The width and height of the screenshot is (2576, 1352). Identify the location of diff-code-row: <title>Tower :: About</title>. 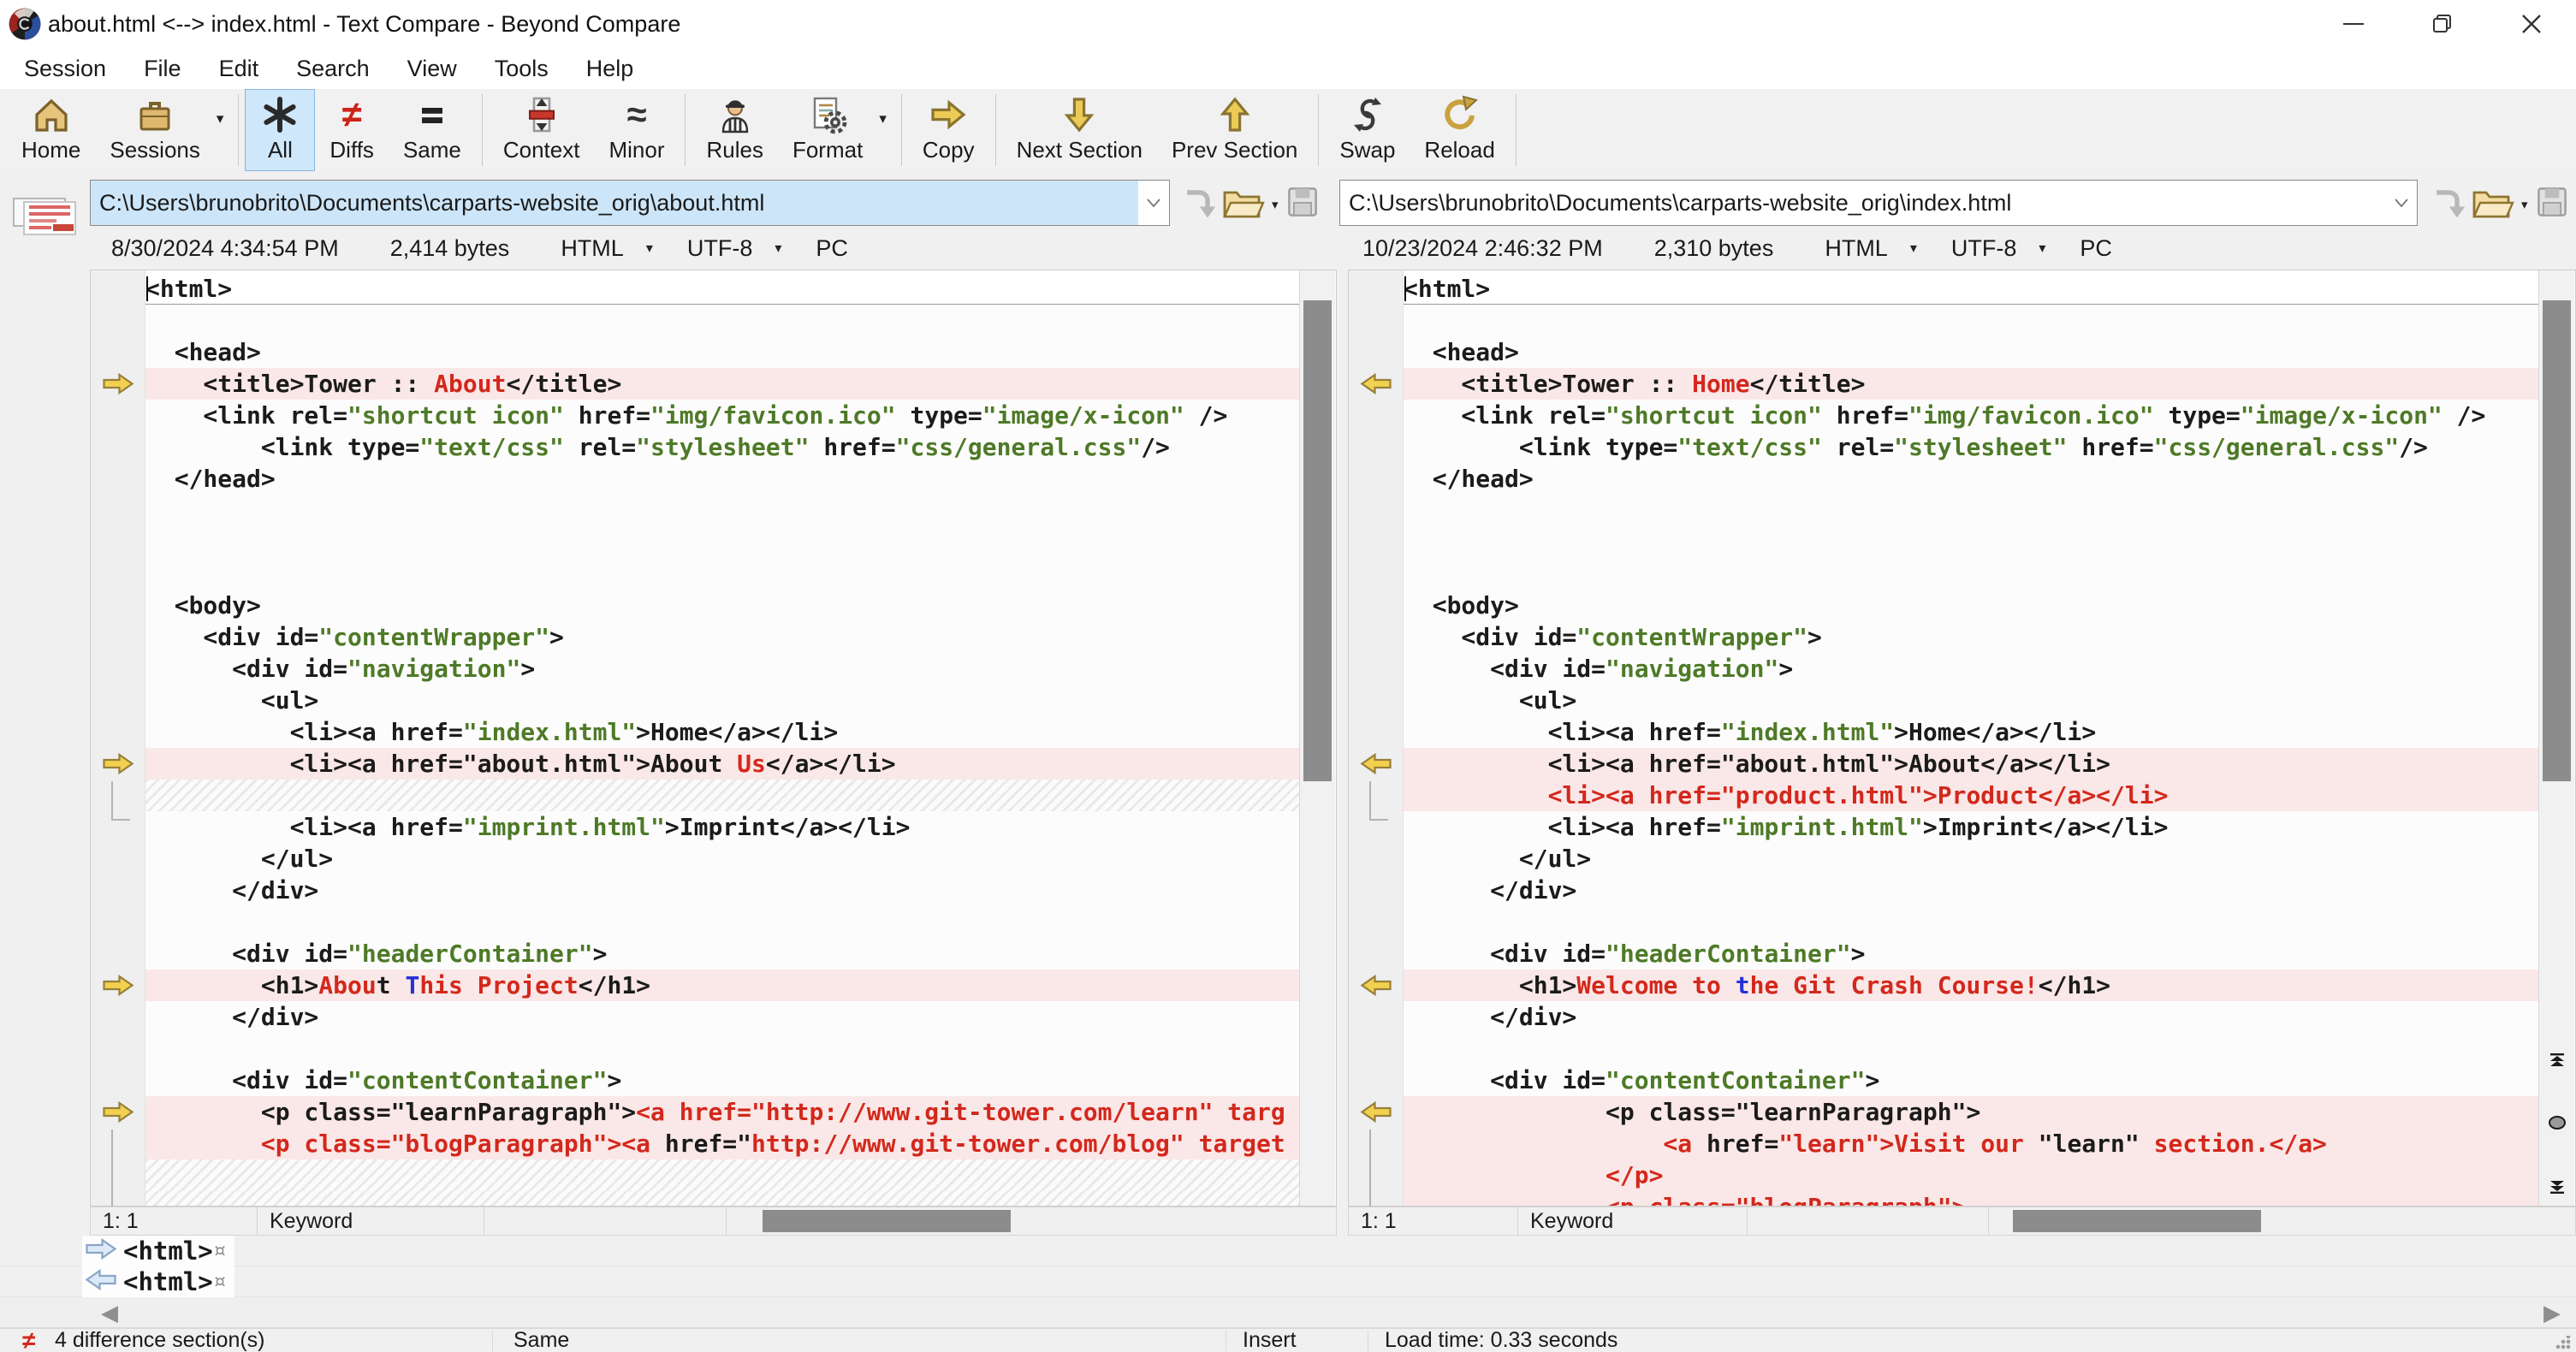
(722, 384).